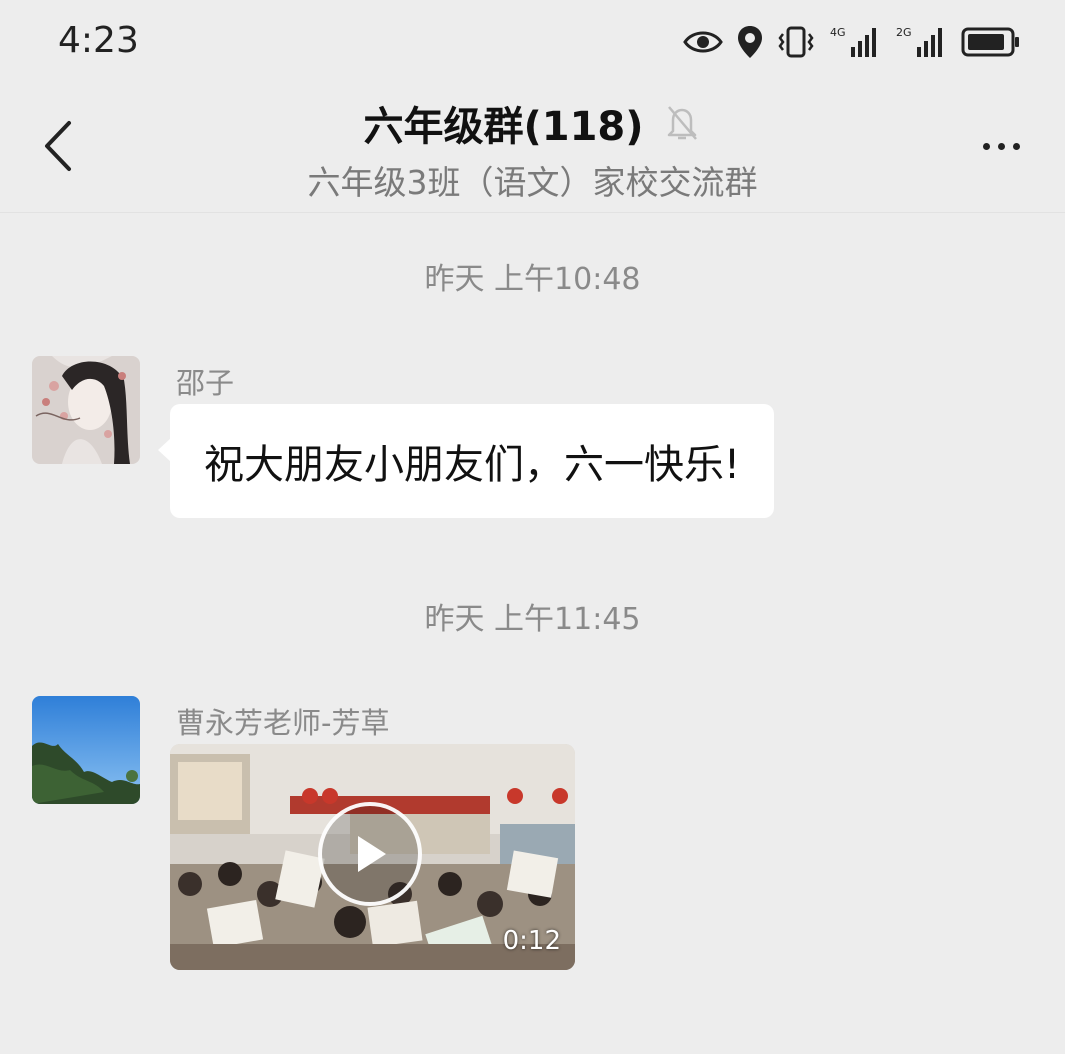 The width and height of the screenshot is (1065, 1054). What do you see at coordinates (750, 42) in the screenshot?
I see `location-icon` at bounding box center [750, 42].